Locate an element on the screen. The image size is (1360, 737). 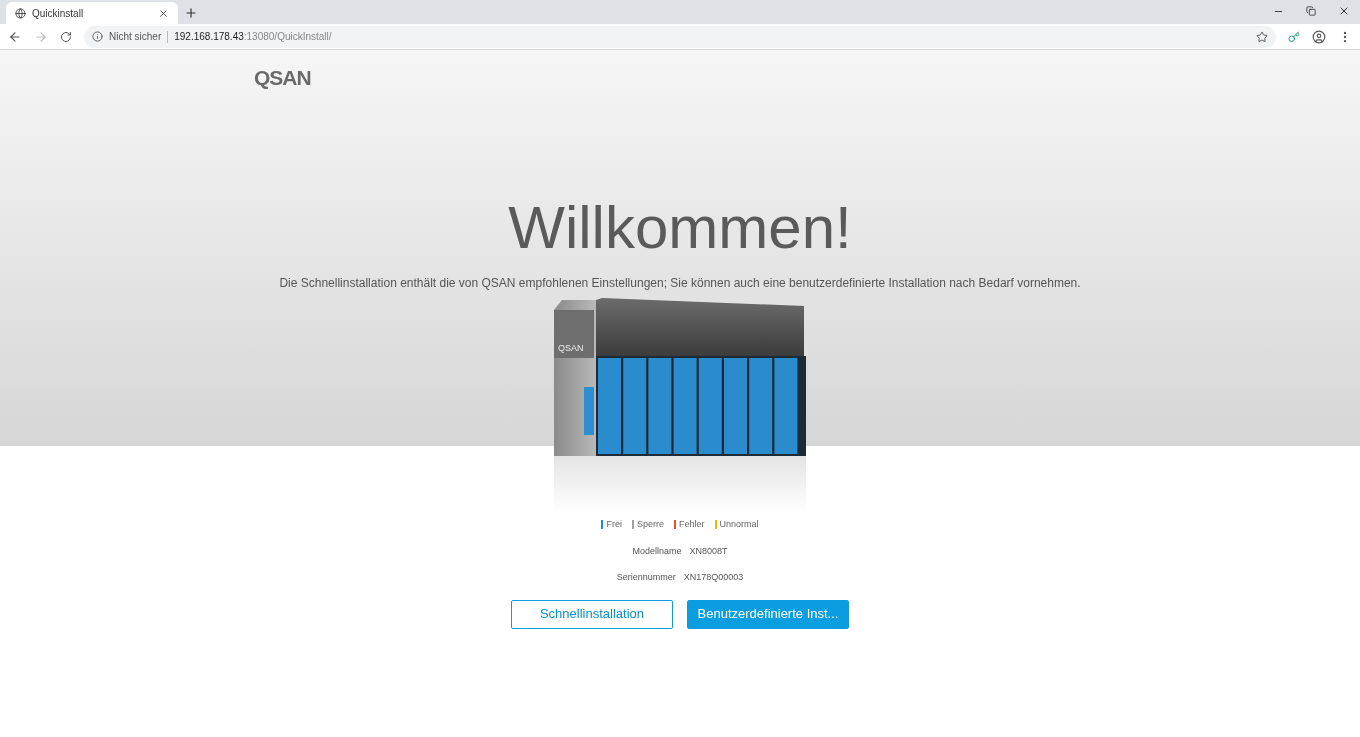
description-text: Die Schnellinstallation enthält die von QSAN empfohlenen Einstellungen; Sie können auch eine benutzerdefinierte Installation nach Bedarf vornehmen. is located at coordinates (680, 283).